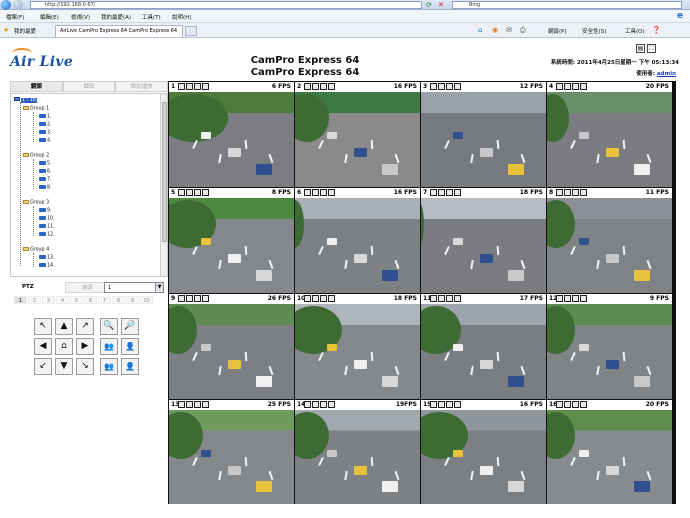 This screenshot has height=518, width=690. Describe the element at coordinates (495, 30) in the screenshot. I see `feeds-icon: ◉` at that location.